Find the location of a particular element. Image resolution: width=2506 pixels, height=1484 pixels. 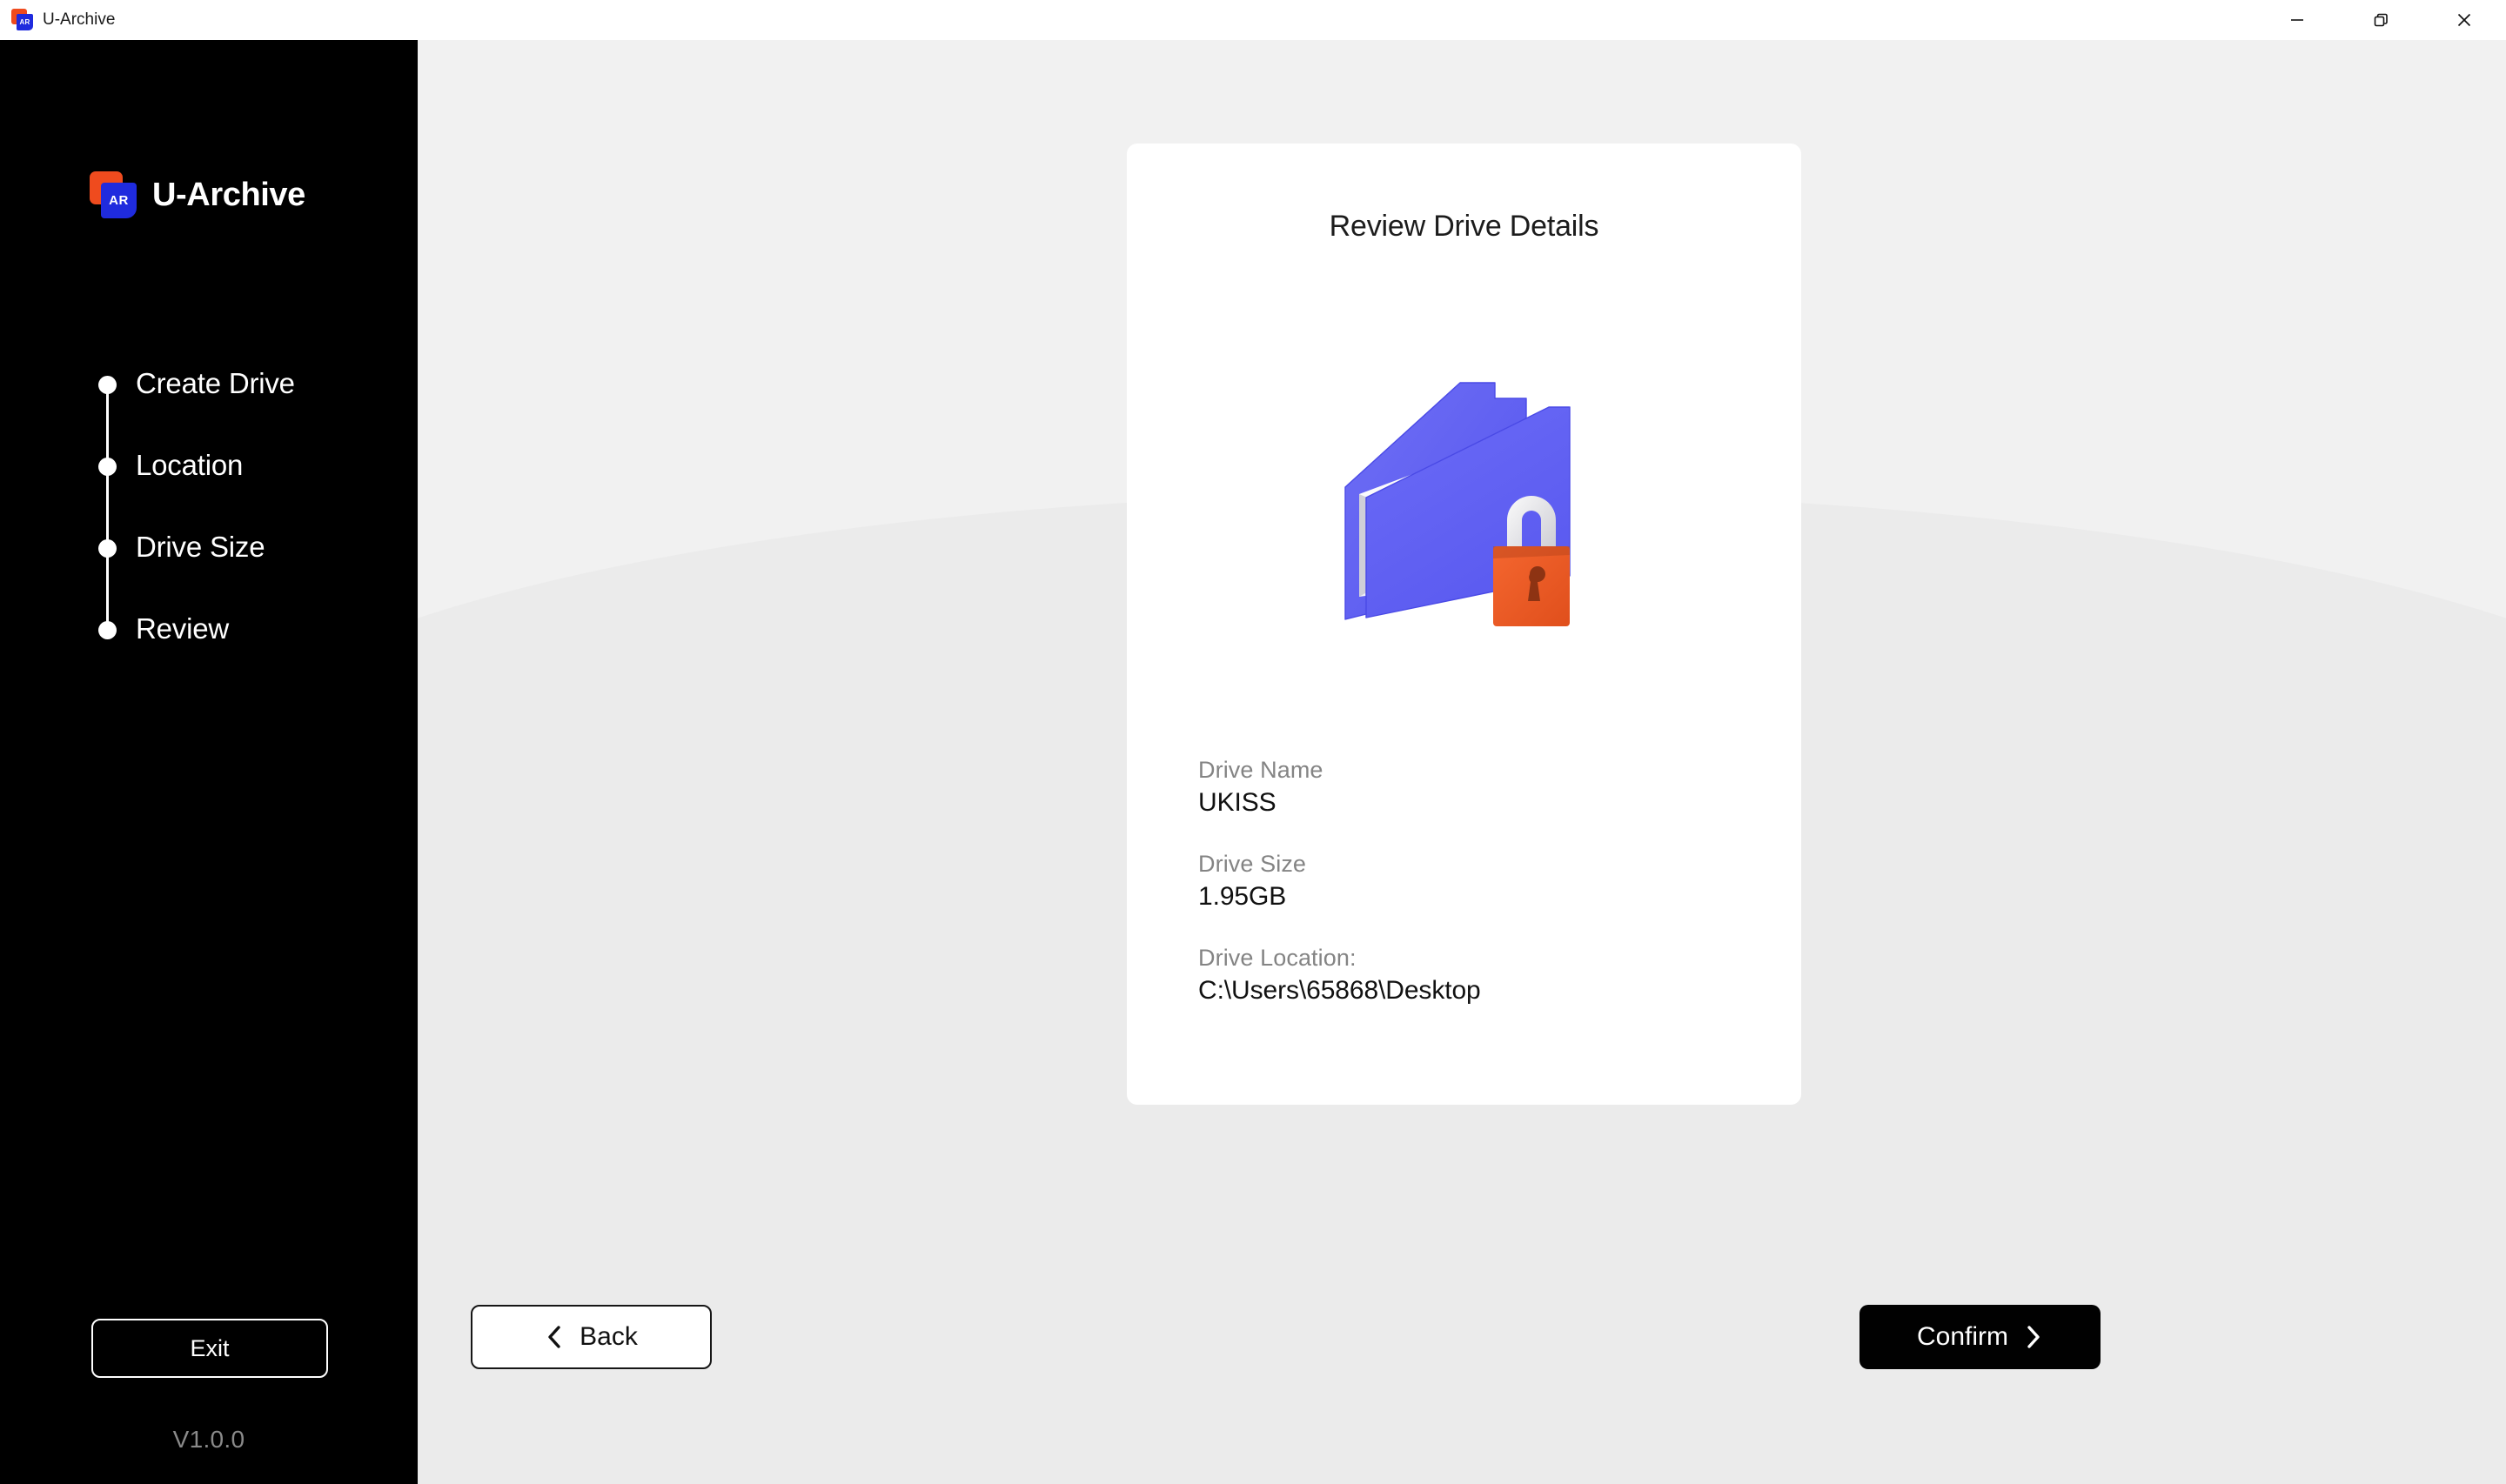

detail-drive-name: Drive Name UKISS is located at coordinates (1468, 788).